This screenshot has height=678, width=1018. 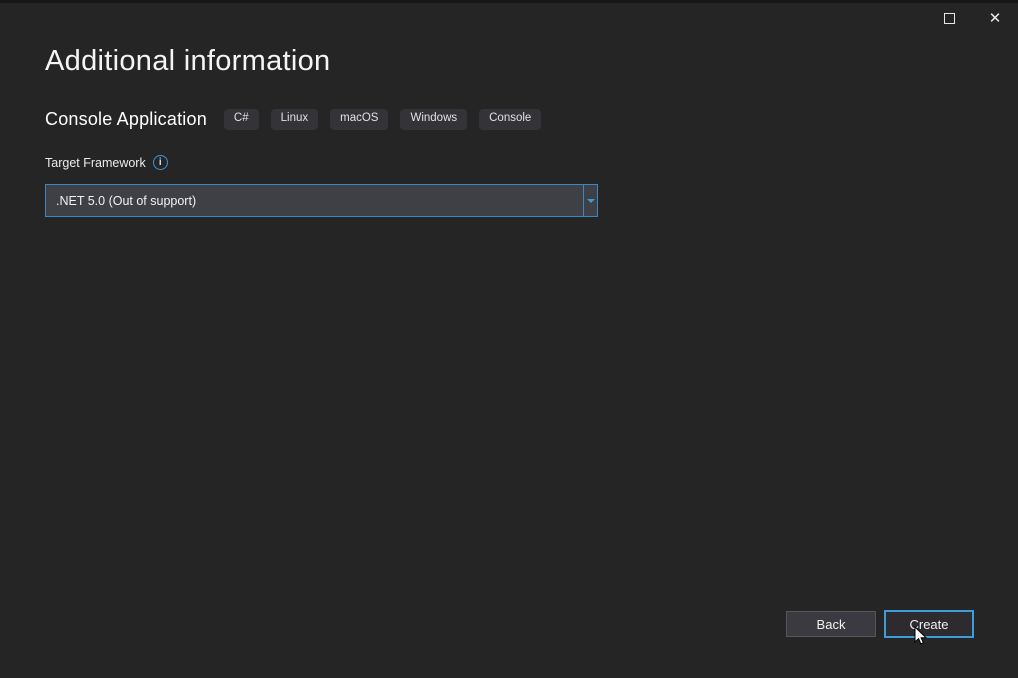 What do you see at coordinates (95, 162) in the screenshot?
I see `target-framework-label: Target Framework` at bounding box center [95, 162].